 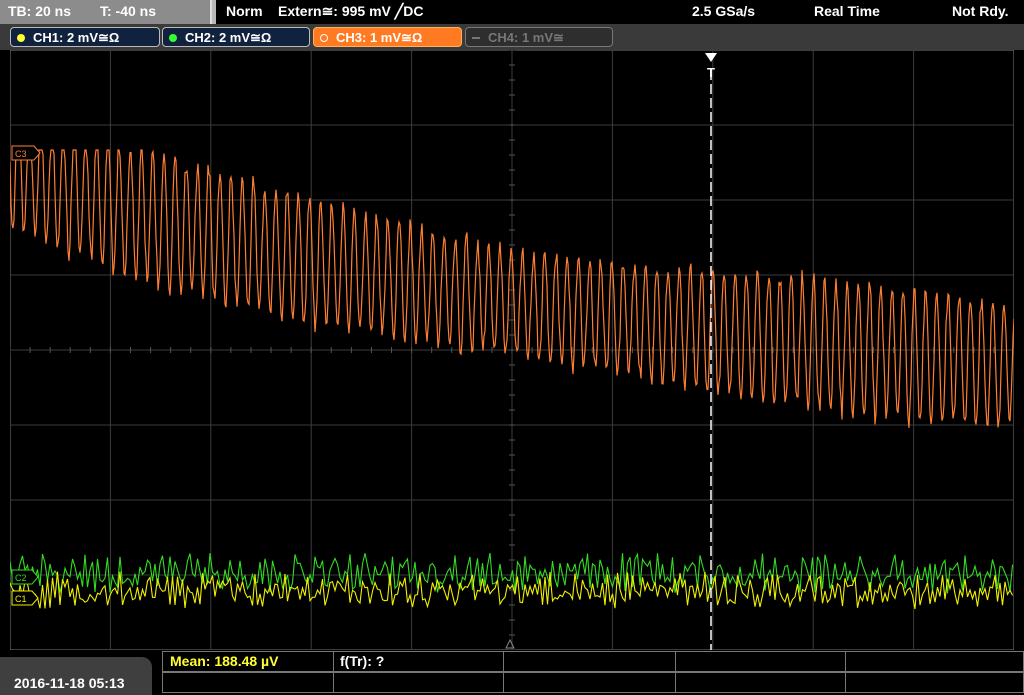 I want to click on ch2-offset-marker: C2, so click(x=25, y=577).